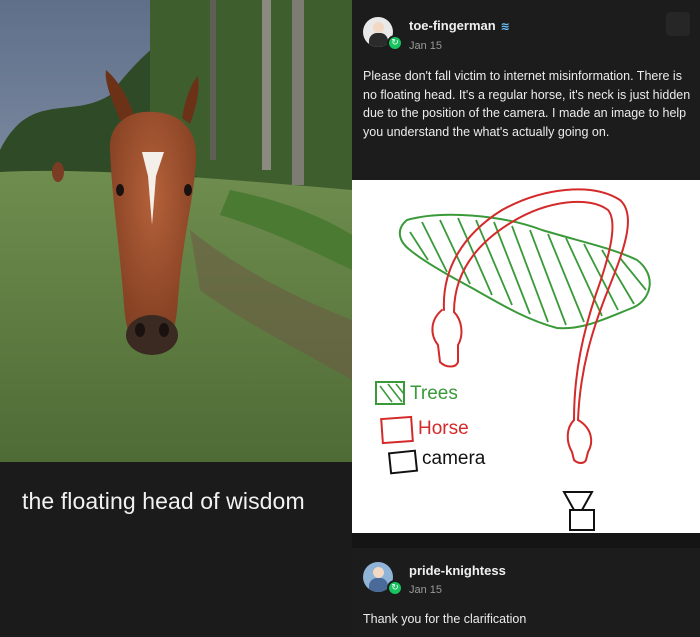 This screenshot has height=637, width=700. What do you see at coordinates (454, 458) in the screenshot?
I see `legend-camera-label: camera` at bounding box center [454, 458].